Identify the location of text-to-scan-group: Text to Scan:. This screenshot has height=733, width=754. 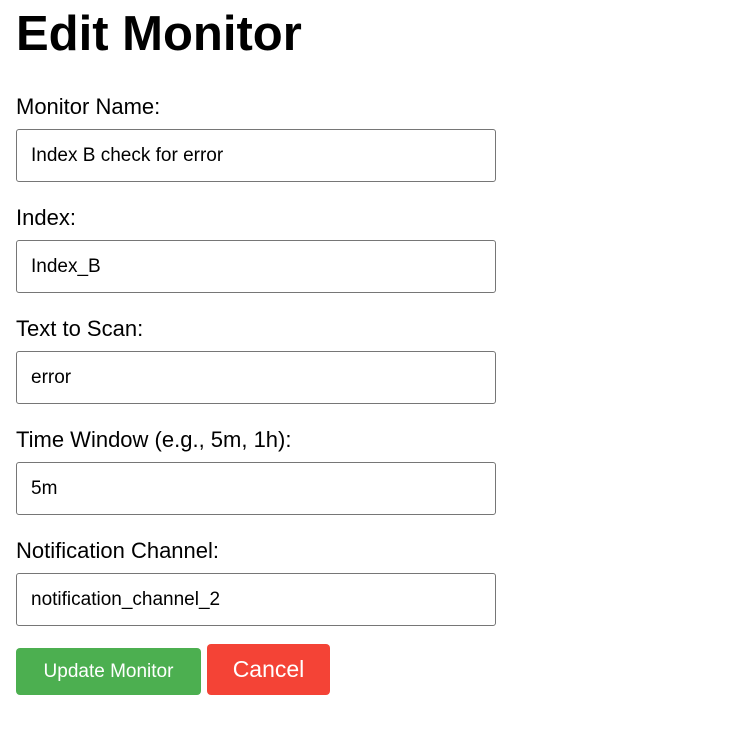
(256, 360).